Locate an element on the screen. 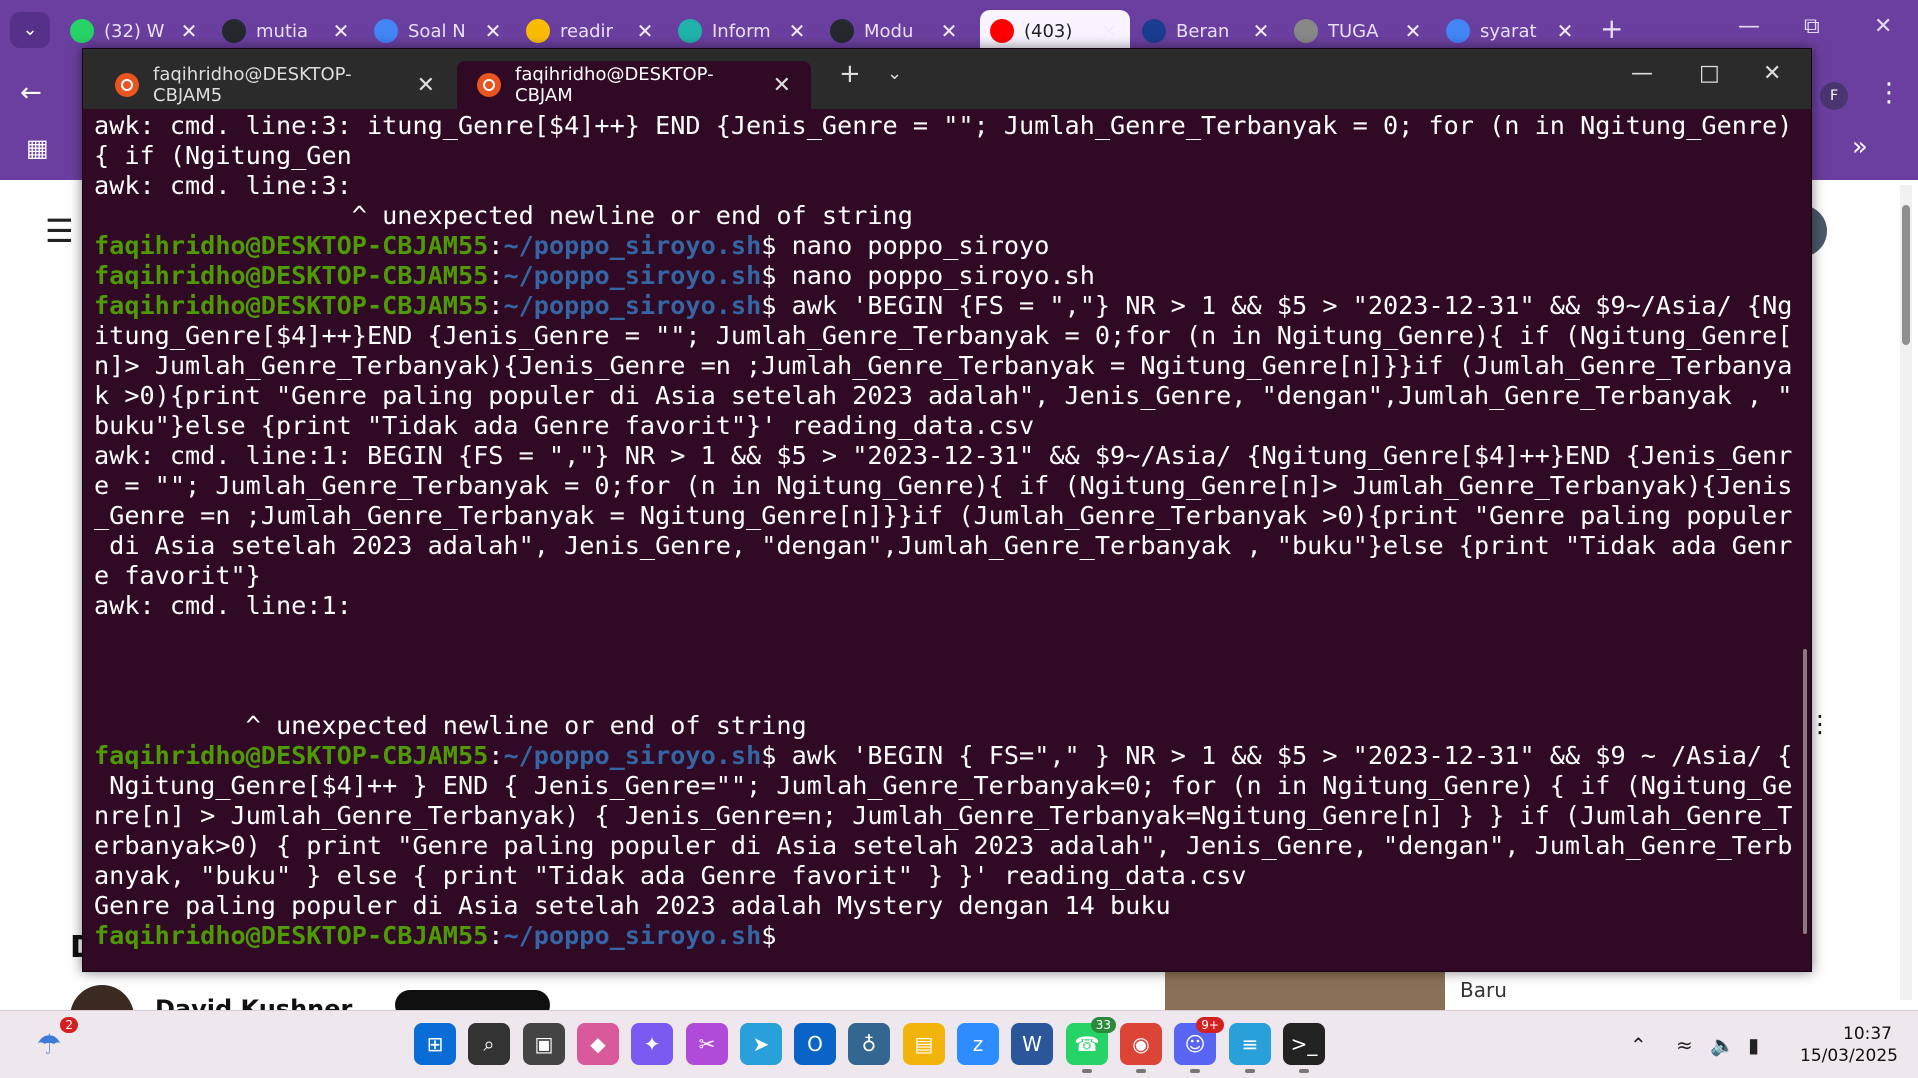 Image resolution: width=1918 pixels, height=1078 pixels. drive-icon is located at coordinates (538, 31).